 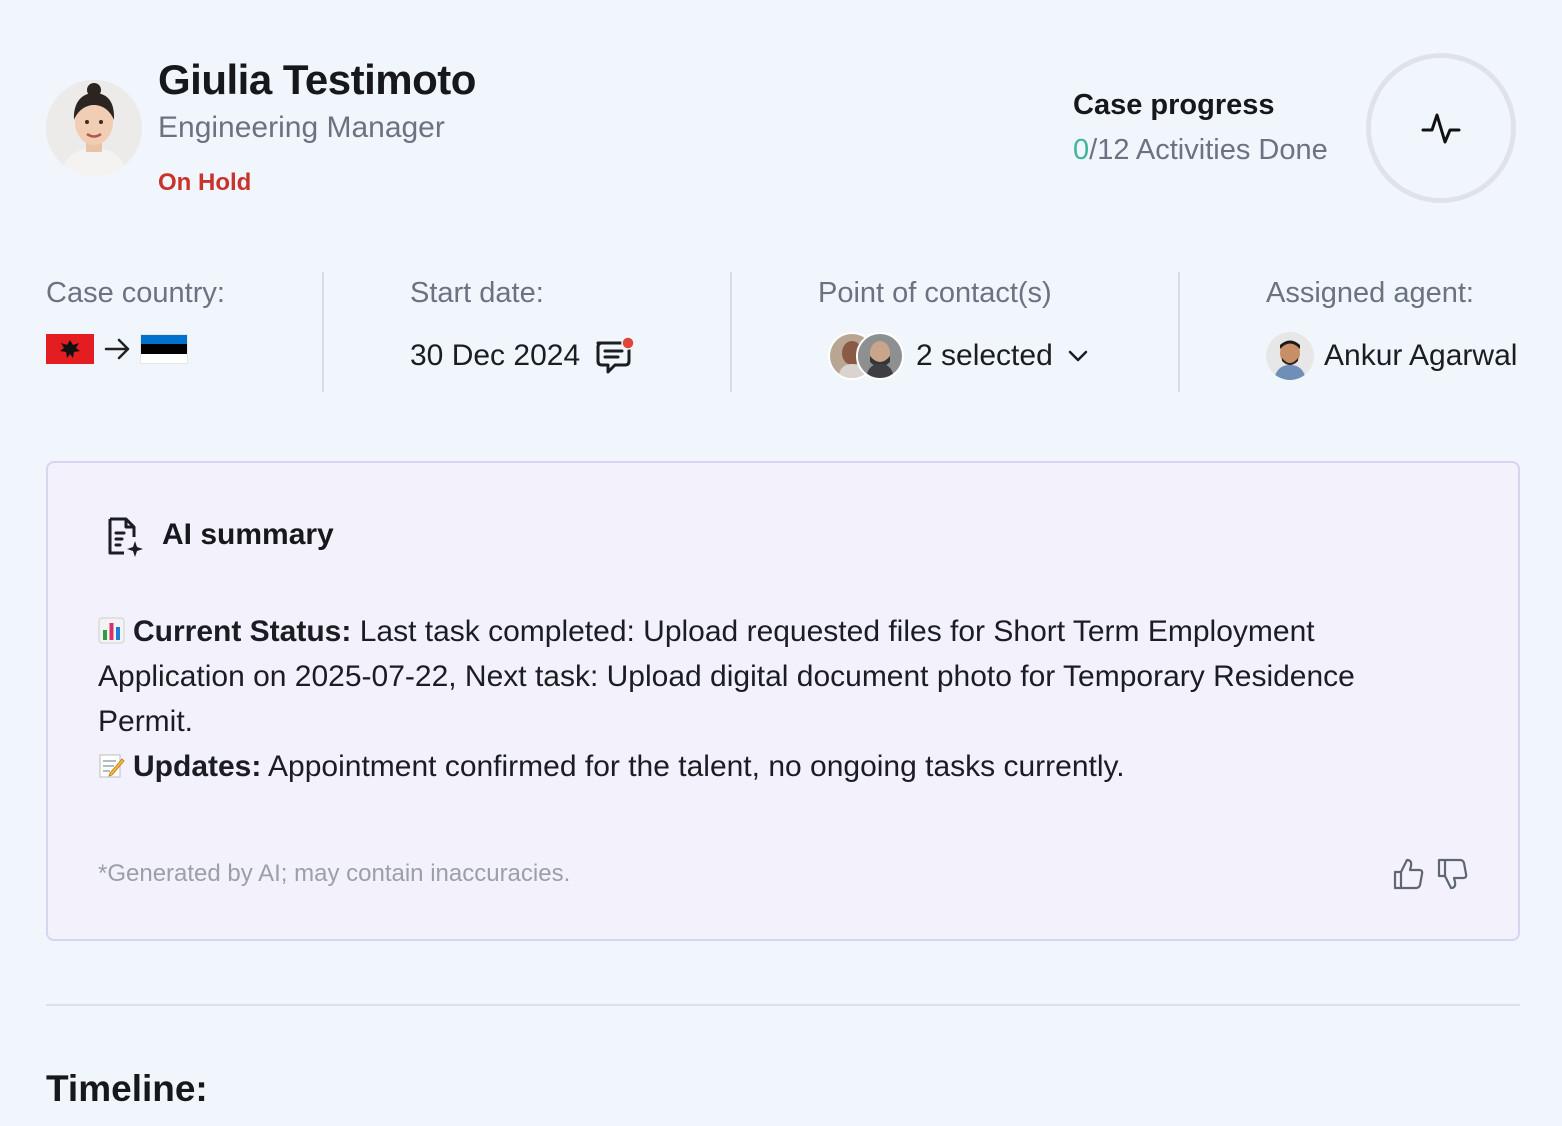 What do you see at coordinates (1078, 356) in the screenshot?
I see `chevron-down-icon` at bounding box center [1078, 356].